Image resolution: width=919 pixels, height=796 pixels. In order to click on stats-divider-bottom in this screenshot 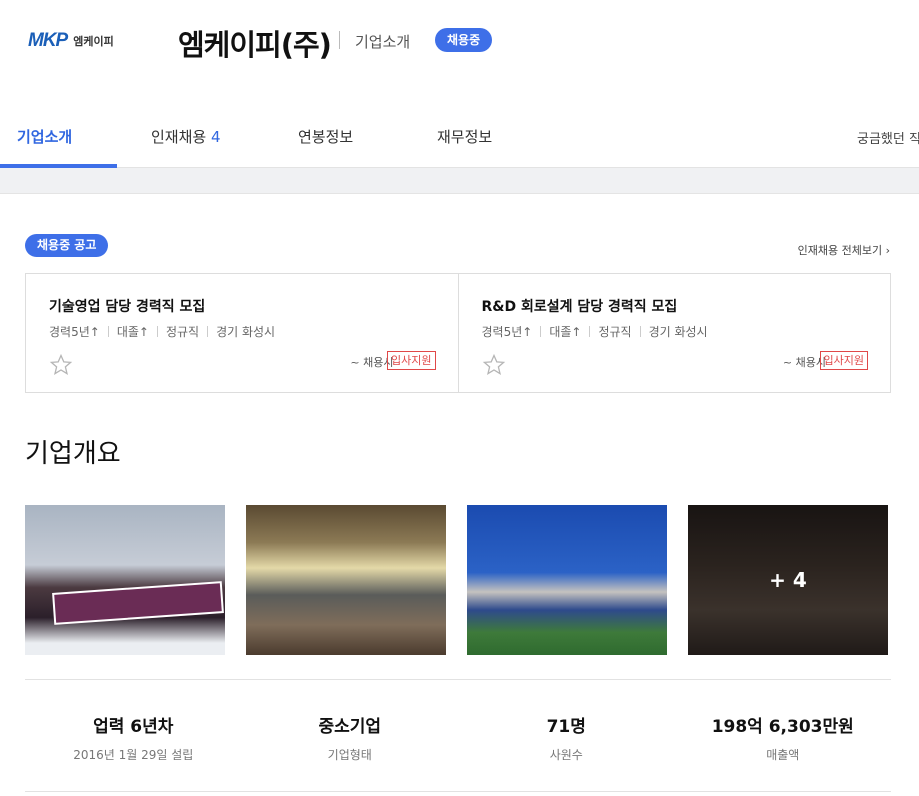, I will do `click(458, 791)`.